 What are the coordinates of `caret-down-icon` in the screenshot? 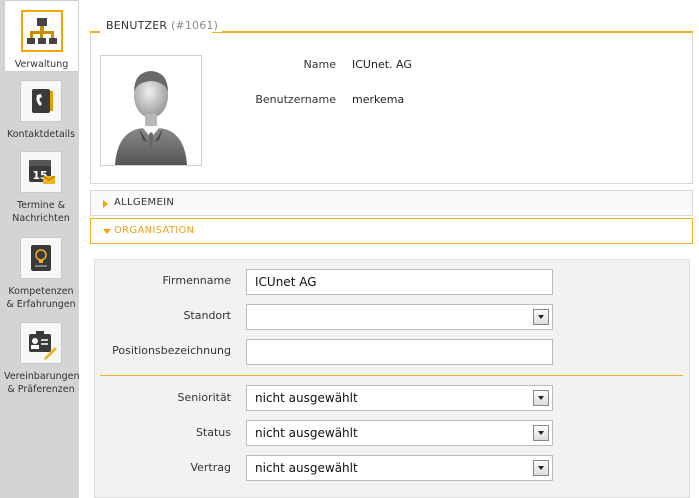 It's located at (107, 231).